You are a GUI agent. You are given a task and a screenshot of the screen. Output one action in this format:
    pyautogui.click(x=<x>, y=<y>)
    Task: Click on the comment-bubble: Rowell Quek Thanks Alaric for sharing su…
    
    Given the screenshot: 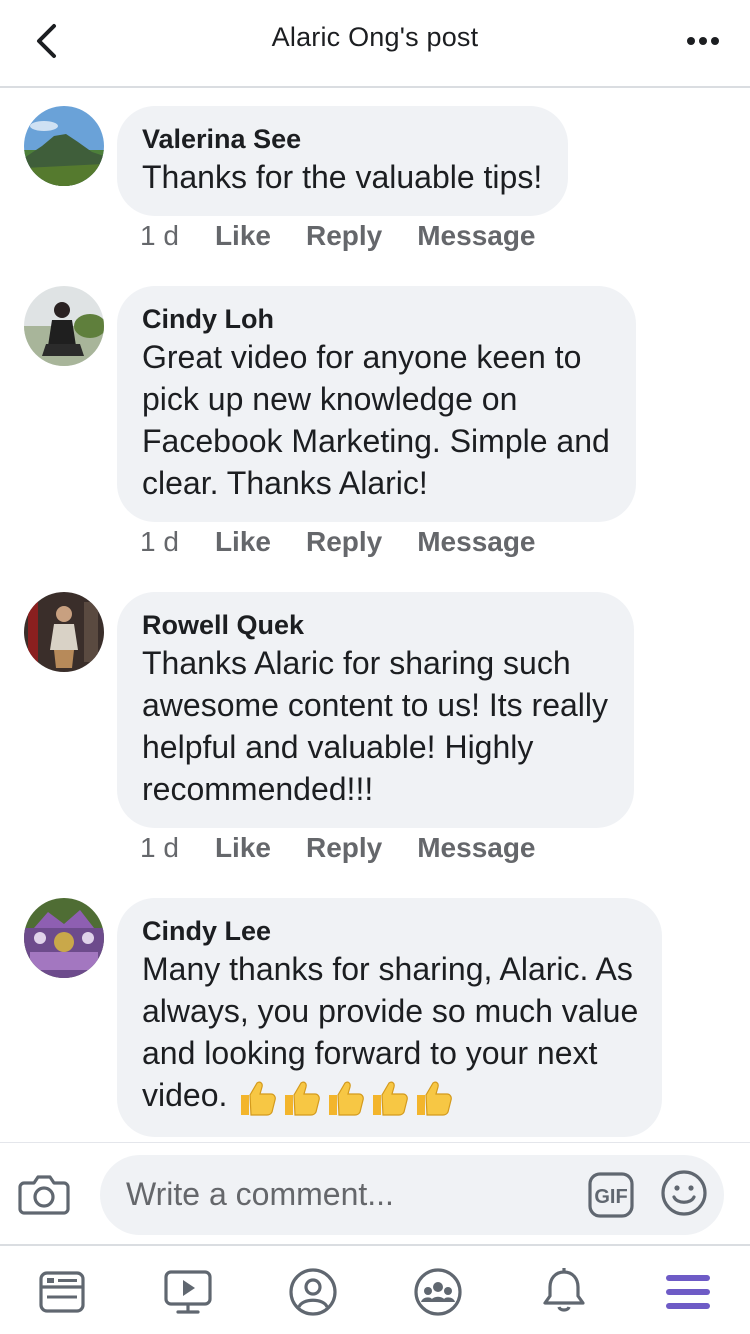 What is the action you would take?
    pyautogui.click(x=375, y=710)
    